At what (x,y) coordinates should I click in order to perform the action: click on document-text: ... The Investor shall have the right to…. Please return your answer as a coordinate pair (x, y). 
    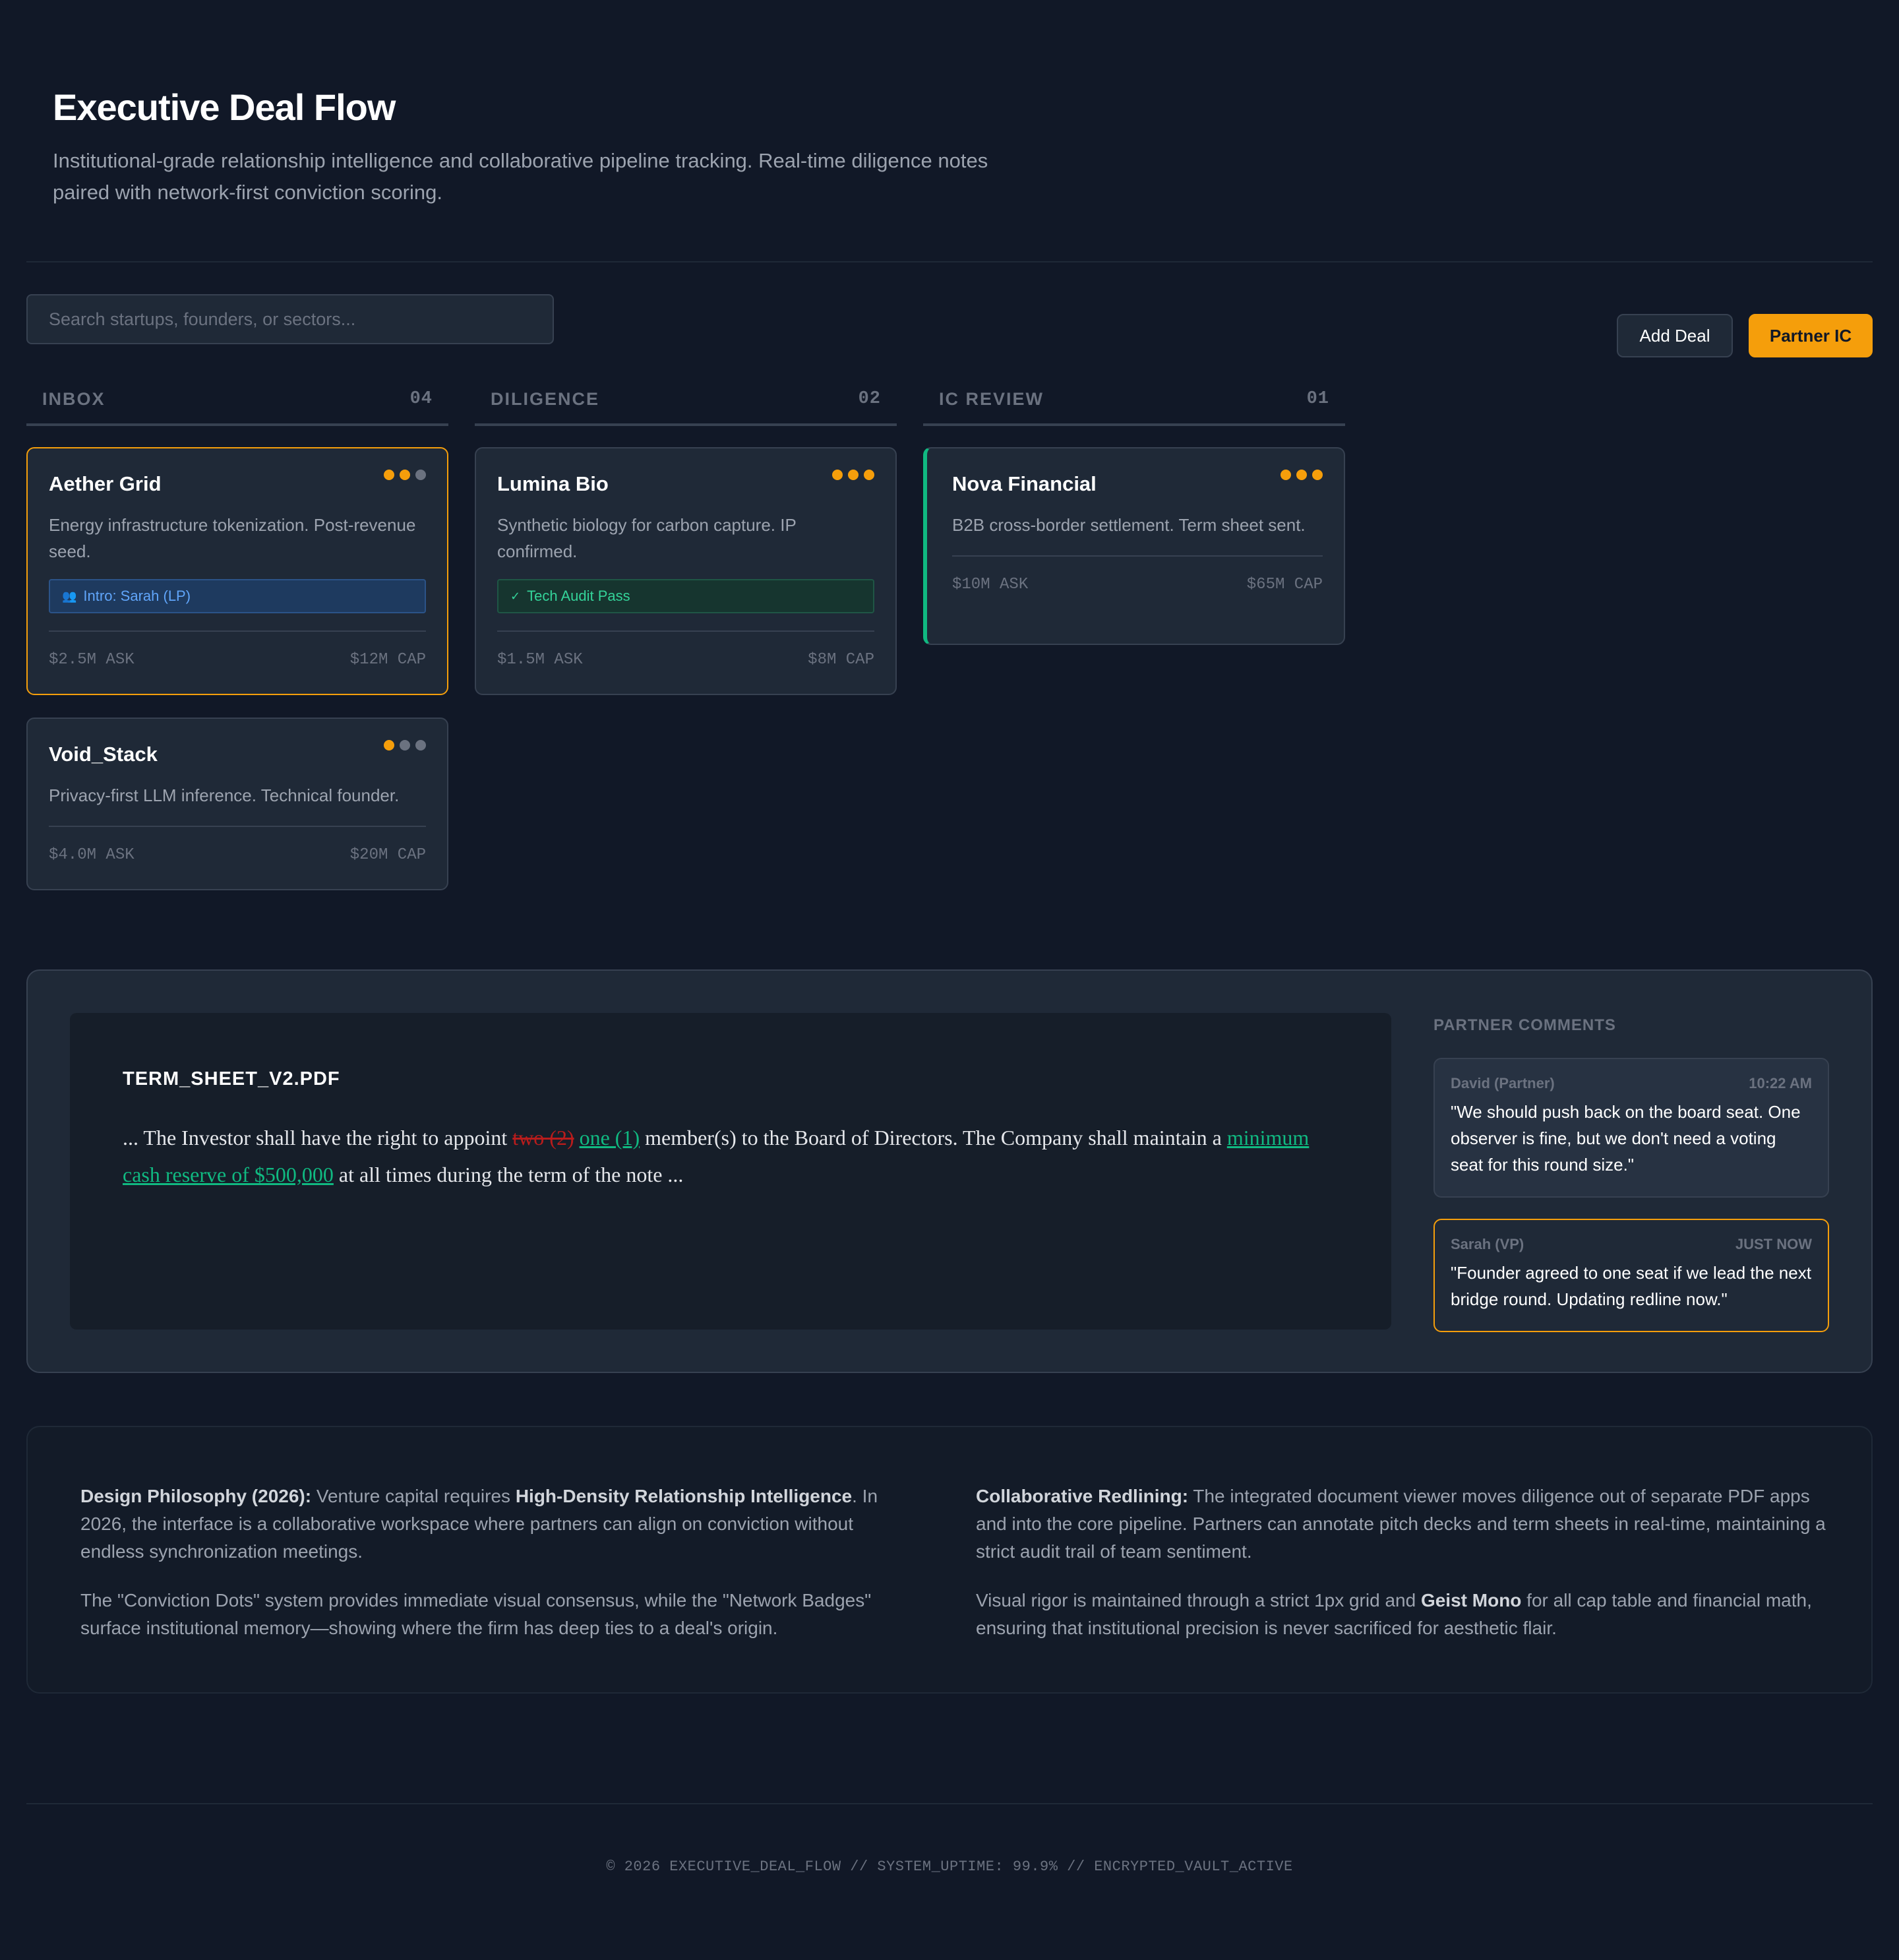
    Looking at the image, I should click on (318, 1137).